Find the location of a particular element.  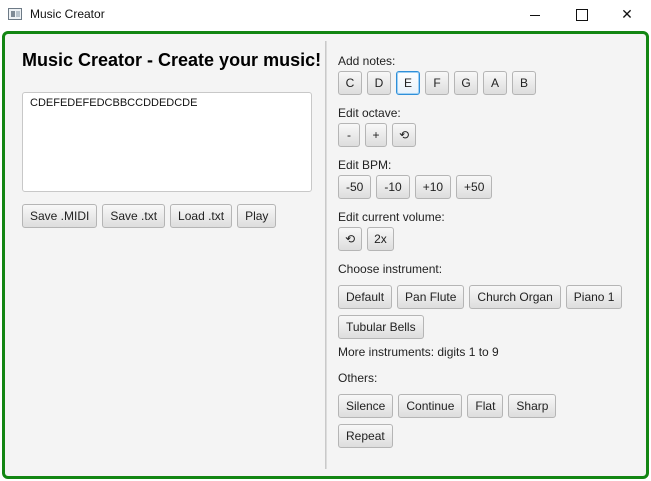

instrument-piano-1-button: Piano 1 is located at coordinates (594, 297).